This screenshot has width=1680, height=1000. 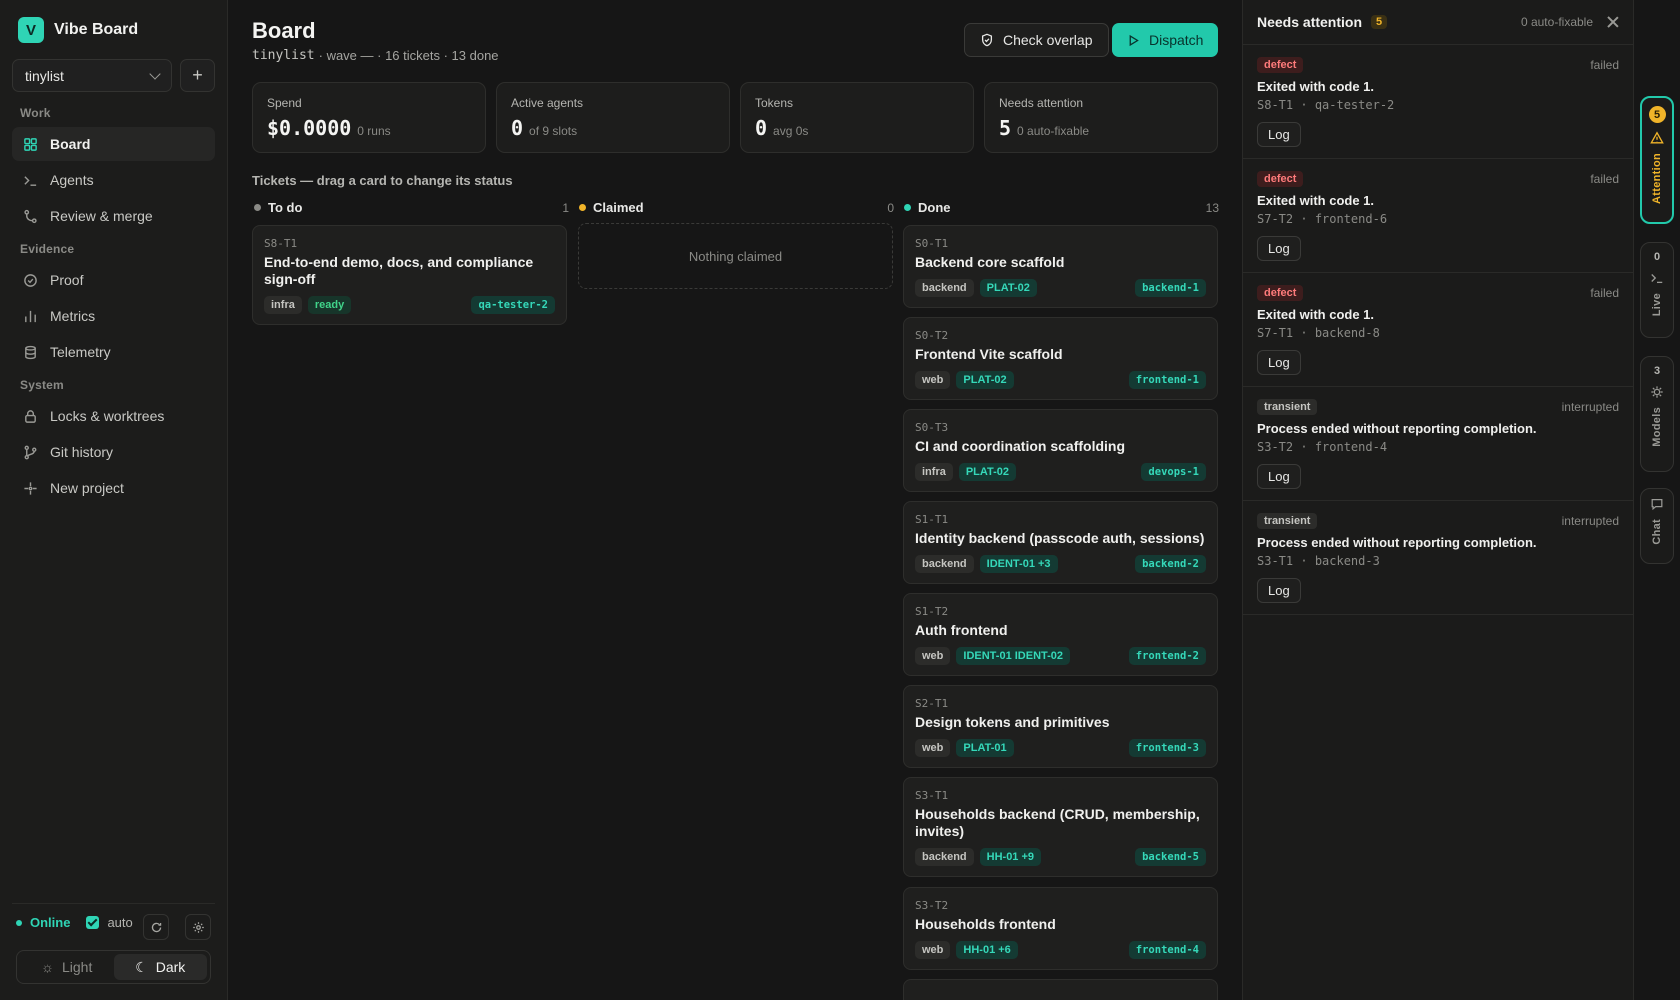 What do you see at coordinates (30, 280) in the screenshot?
I see `check-circle-icon` at bounding box center [30, 280].